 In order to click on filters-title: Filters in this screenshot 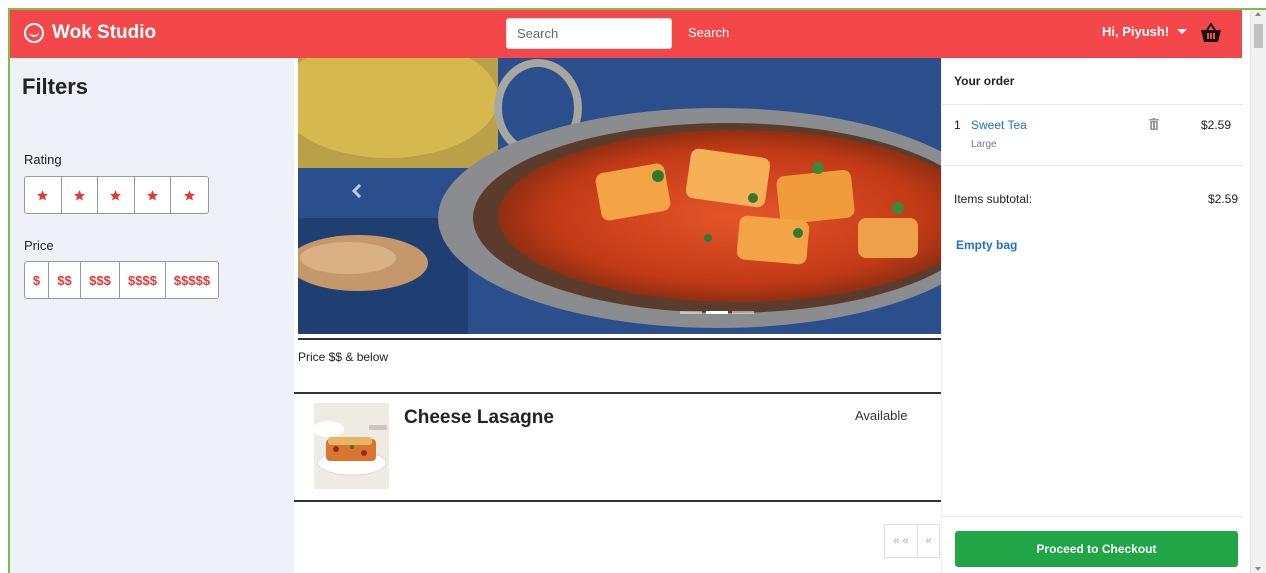, I will do `click(55, 86)`.